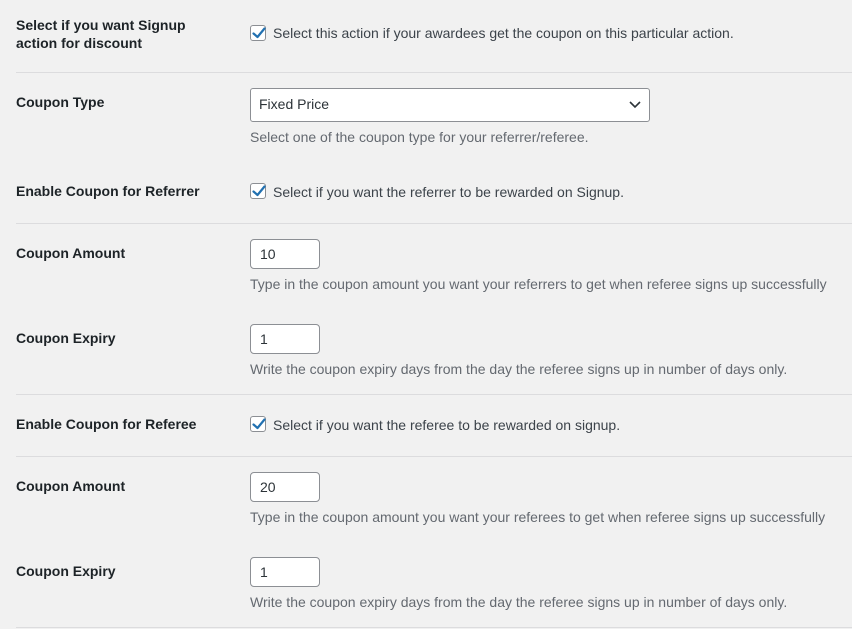  What do you see at coordinates (116, 424) in the screenshot?
I see `enable-referee-label: Enable Coupon for Referee` at bounding box center [116, 424].